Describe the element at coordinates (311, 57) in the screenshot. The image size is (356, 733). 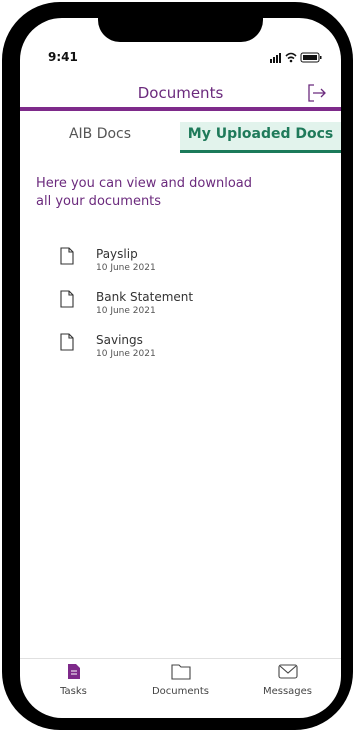
I see `battery-icon` at that location.